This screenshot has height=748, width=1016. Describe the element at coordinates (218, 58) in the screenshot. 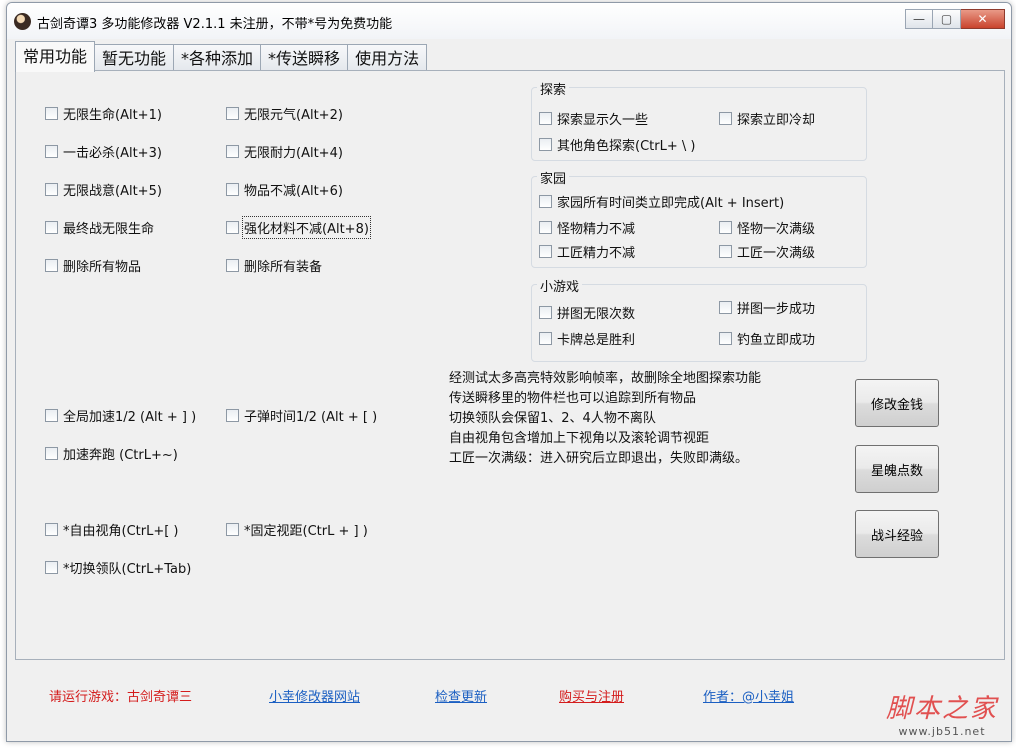

I see `tab-add-items: *各种添加` at that location.